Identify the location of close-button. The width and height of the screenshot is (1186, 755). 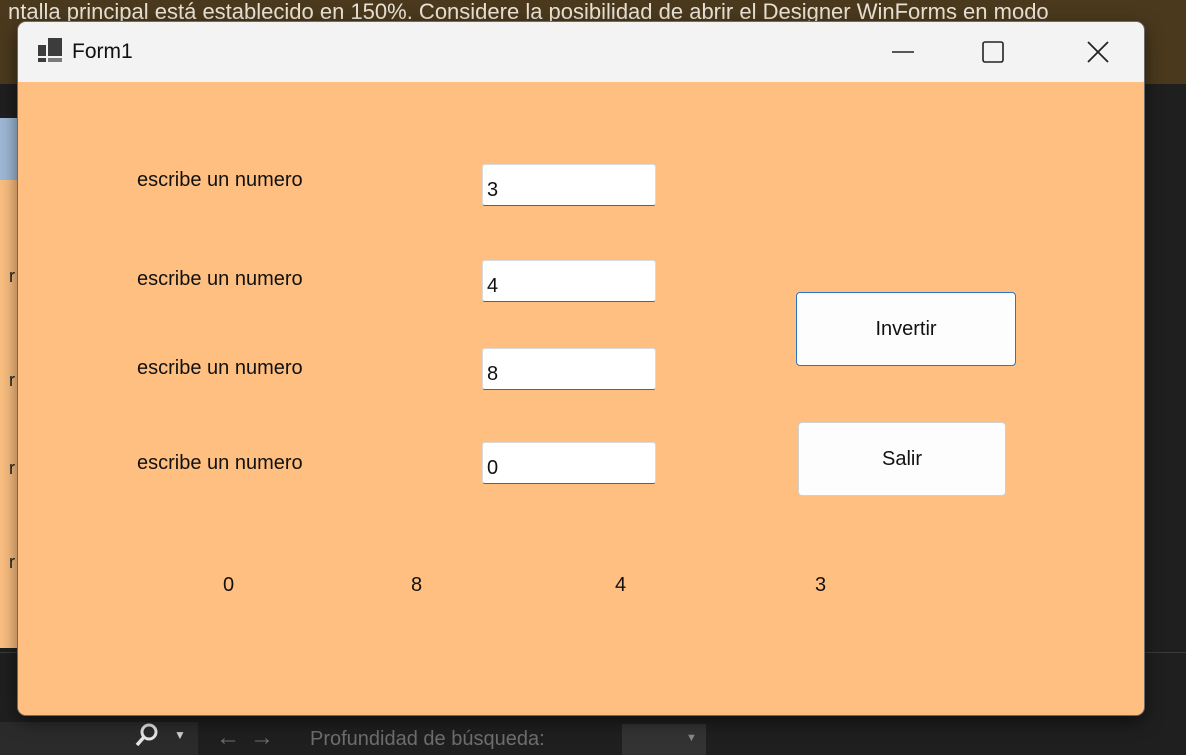
(1098, 52).